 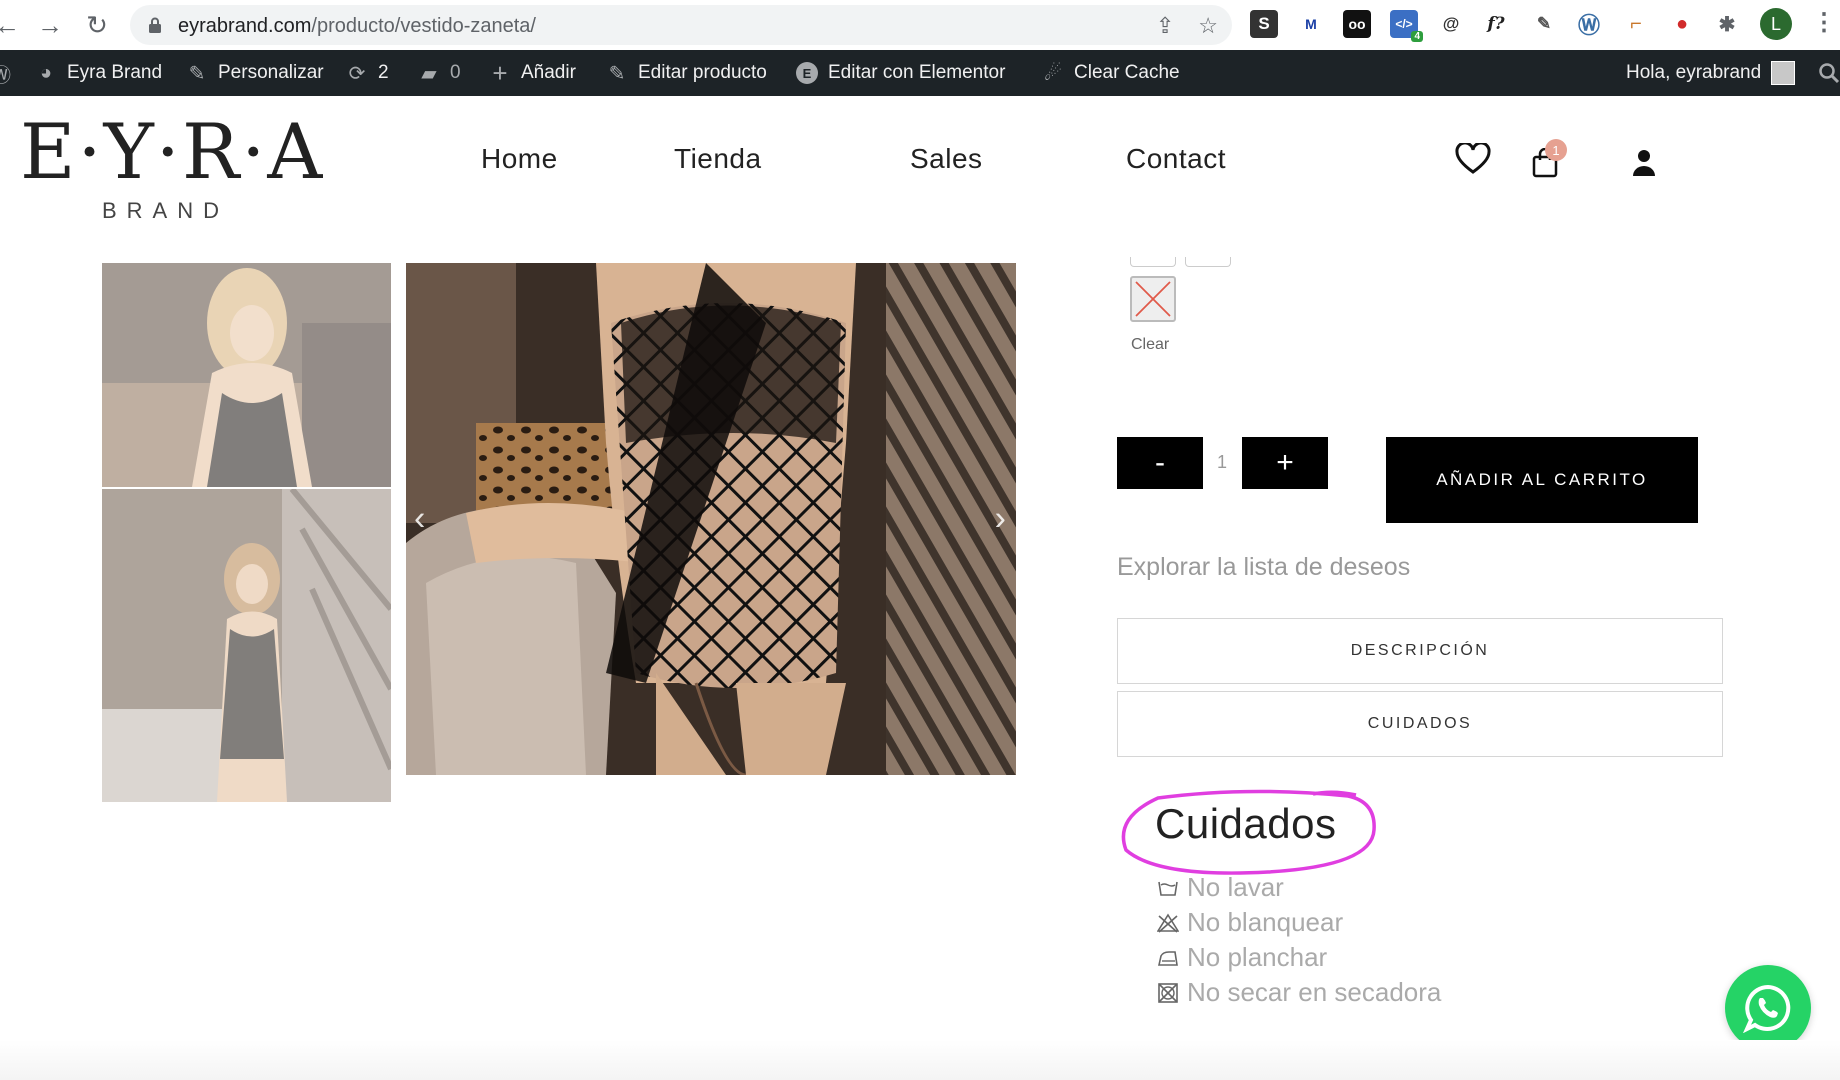 I want to click on url-text: eyrabrand.com/producto/vestido-zaneta/, so click(x=357, y=26).